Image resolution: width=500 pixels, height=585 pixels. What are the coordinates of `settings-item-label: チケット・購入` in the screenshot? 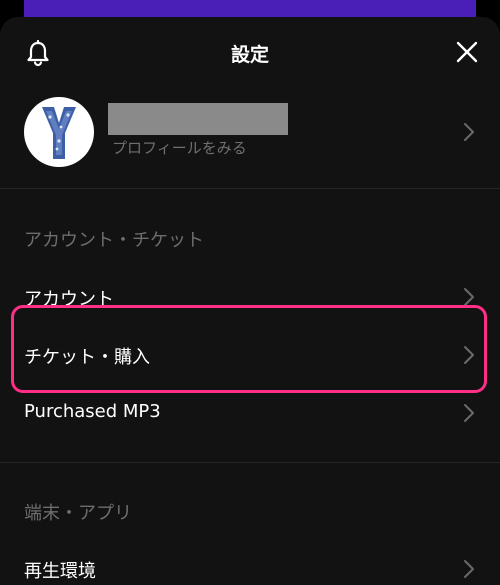 It's located at (87, 357).